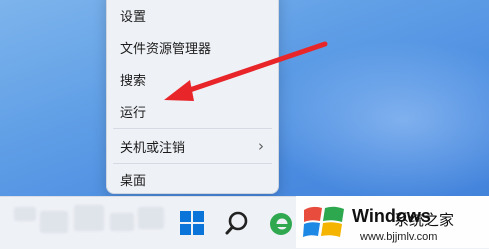 The height and width of the screenshot is (249, 489). What do you see at coordinates (237, 224) in the screenshot?
I see `search-icon` at bounding box center [237, 224].